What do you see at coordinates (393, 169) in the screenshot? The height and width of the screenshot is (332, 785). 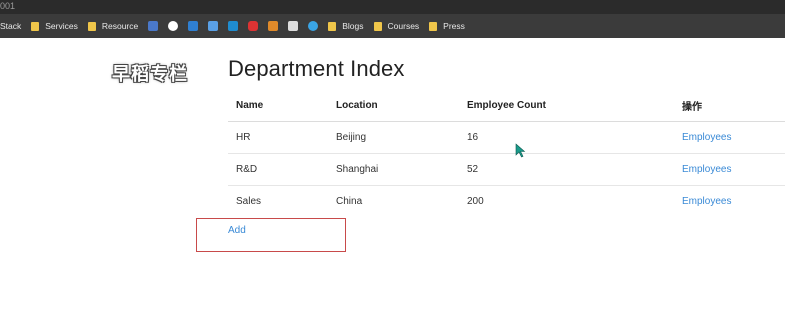 I see `cell-location: Shanghai` at bounding box center [393, 169].